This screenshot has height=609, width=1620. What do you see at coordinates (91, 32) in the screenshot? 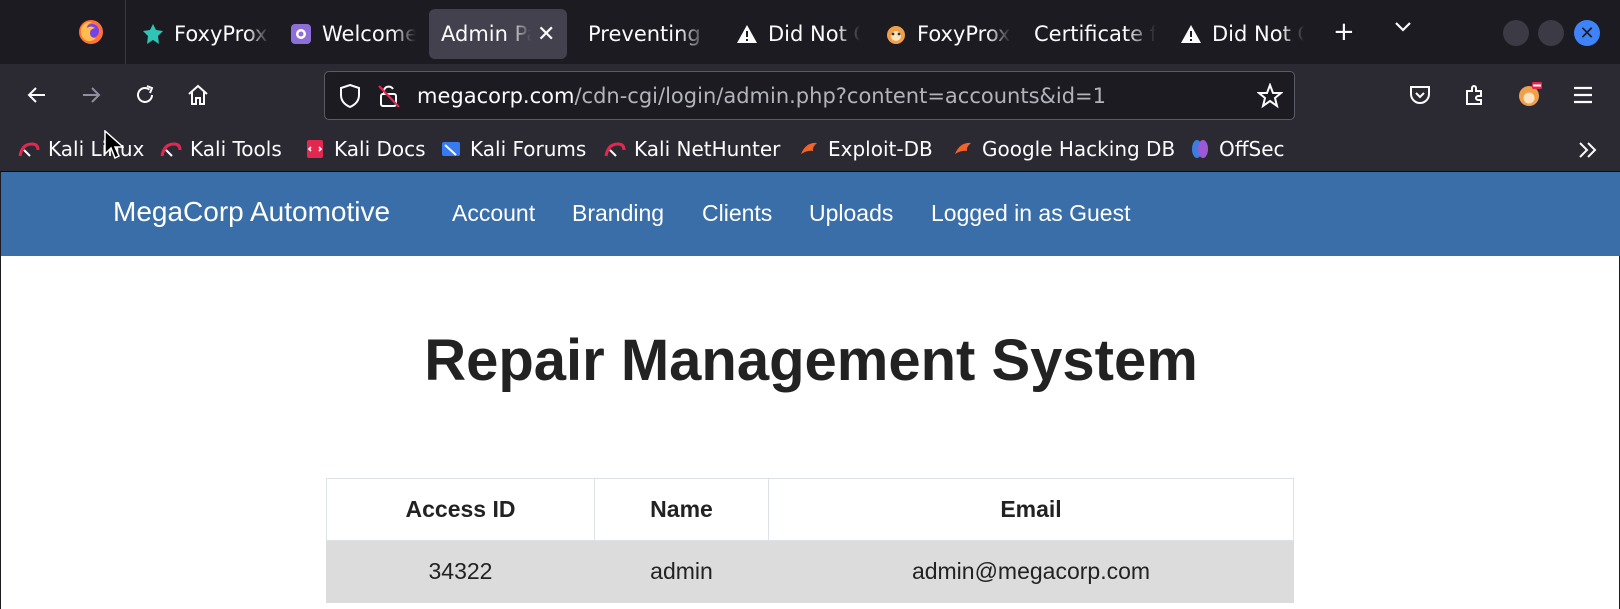
I see `firefox-icon` at bounding box center [91, 32].